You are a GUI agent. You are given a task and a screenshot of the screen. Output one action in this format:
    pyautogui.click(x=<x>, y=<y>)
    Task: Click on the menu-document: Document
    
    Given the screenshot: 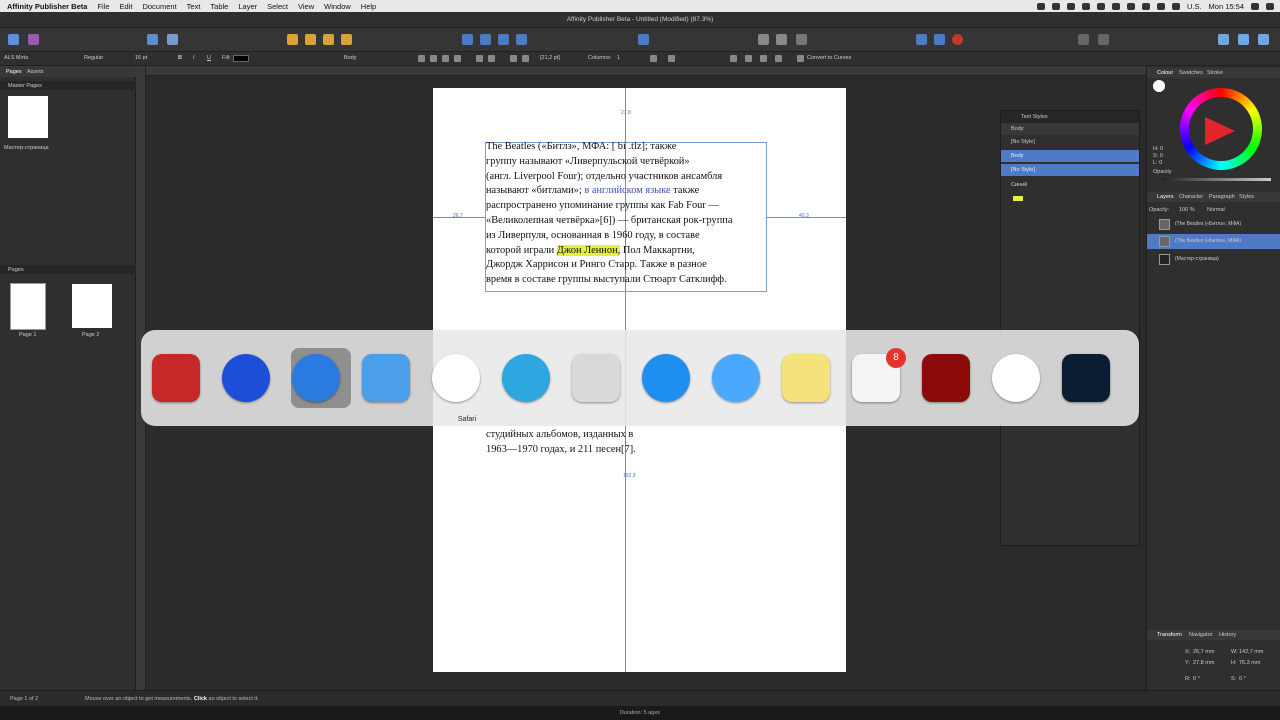 What is the action you would take?
    pyautogui.click(x=159, y=6)
    